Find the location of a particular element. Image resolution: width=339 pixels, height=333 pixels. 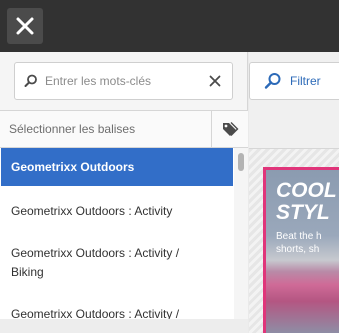

search-input is located at coordinates (120, 81).